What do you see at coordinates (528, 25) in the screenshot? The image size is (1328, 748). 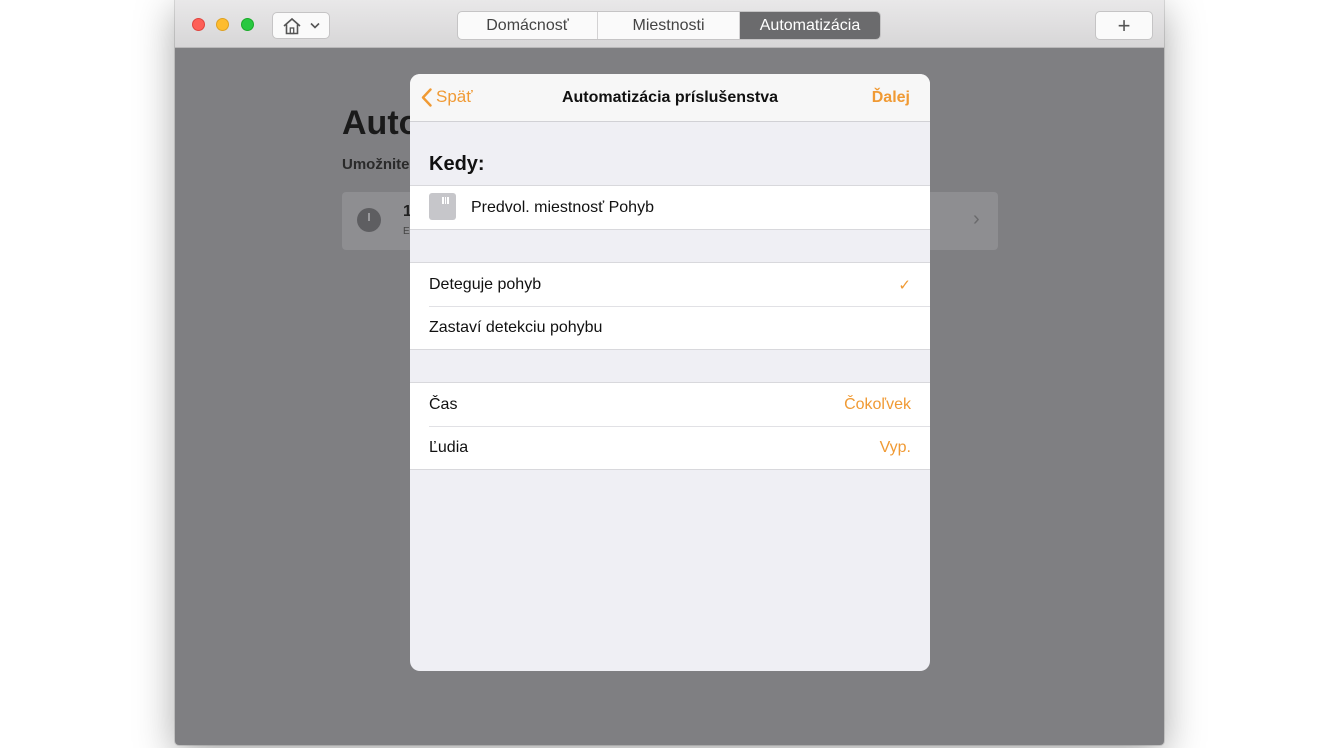 I see `tab-home: Domácnosť` at bounding box center [528, 25].